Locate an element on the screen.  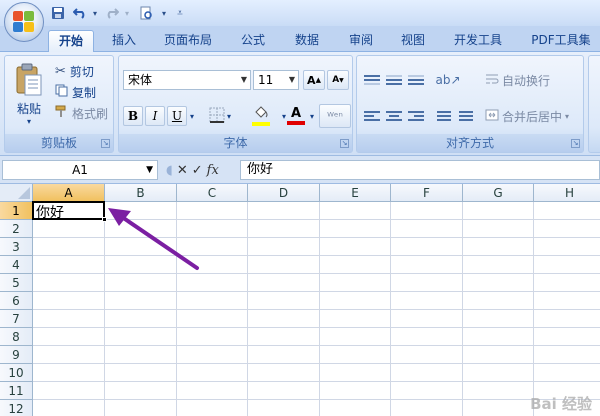
select-all-corner is located at coordinates (16, 193).